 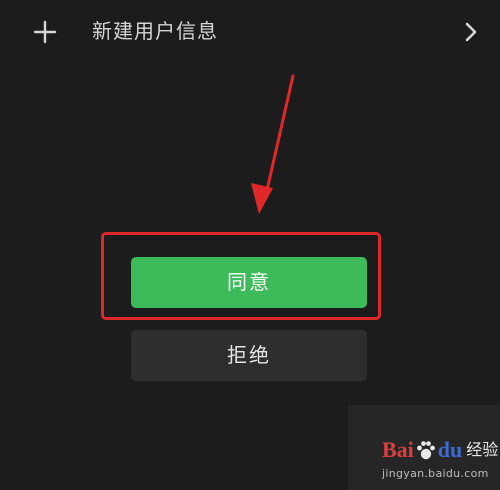 What do you see at coordinates (471, 32) in the screenshot?
I see `chevron-right-icon` at bounding box center [471, 32].